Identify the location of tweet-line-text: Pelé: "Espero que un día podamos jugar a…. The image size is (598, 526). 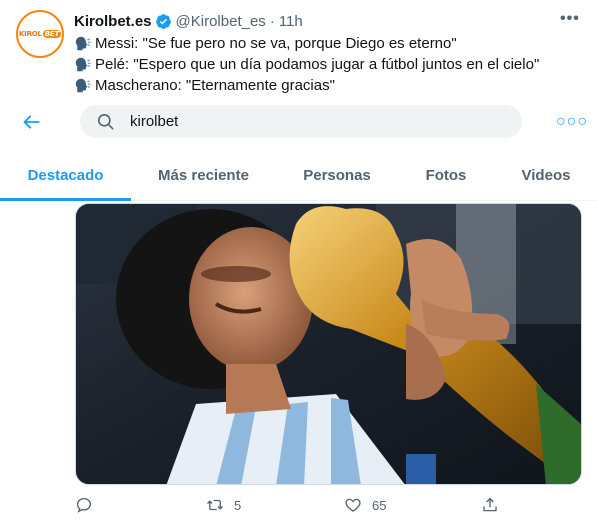
(317, 64).